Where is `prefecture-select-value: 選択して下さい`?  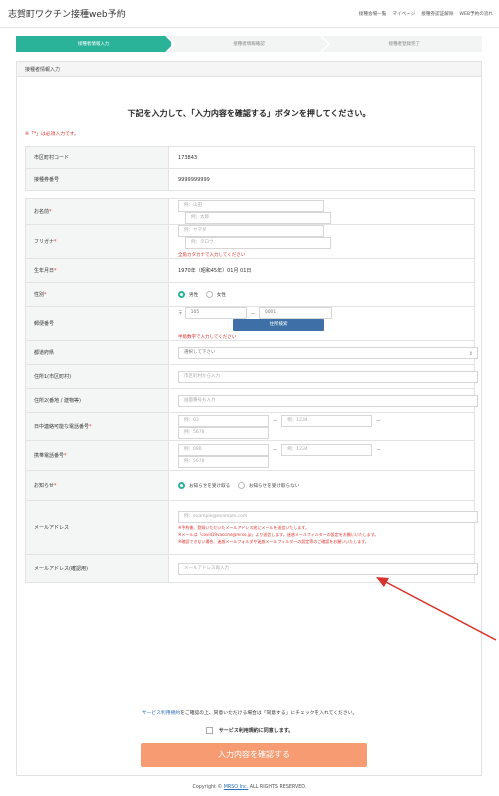
prefecture-select-value: 選択して下さい is located at coordinates (200, 352).